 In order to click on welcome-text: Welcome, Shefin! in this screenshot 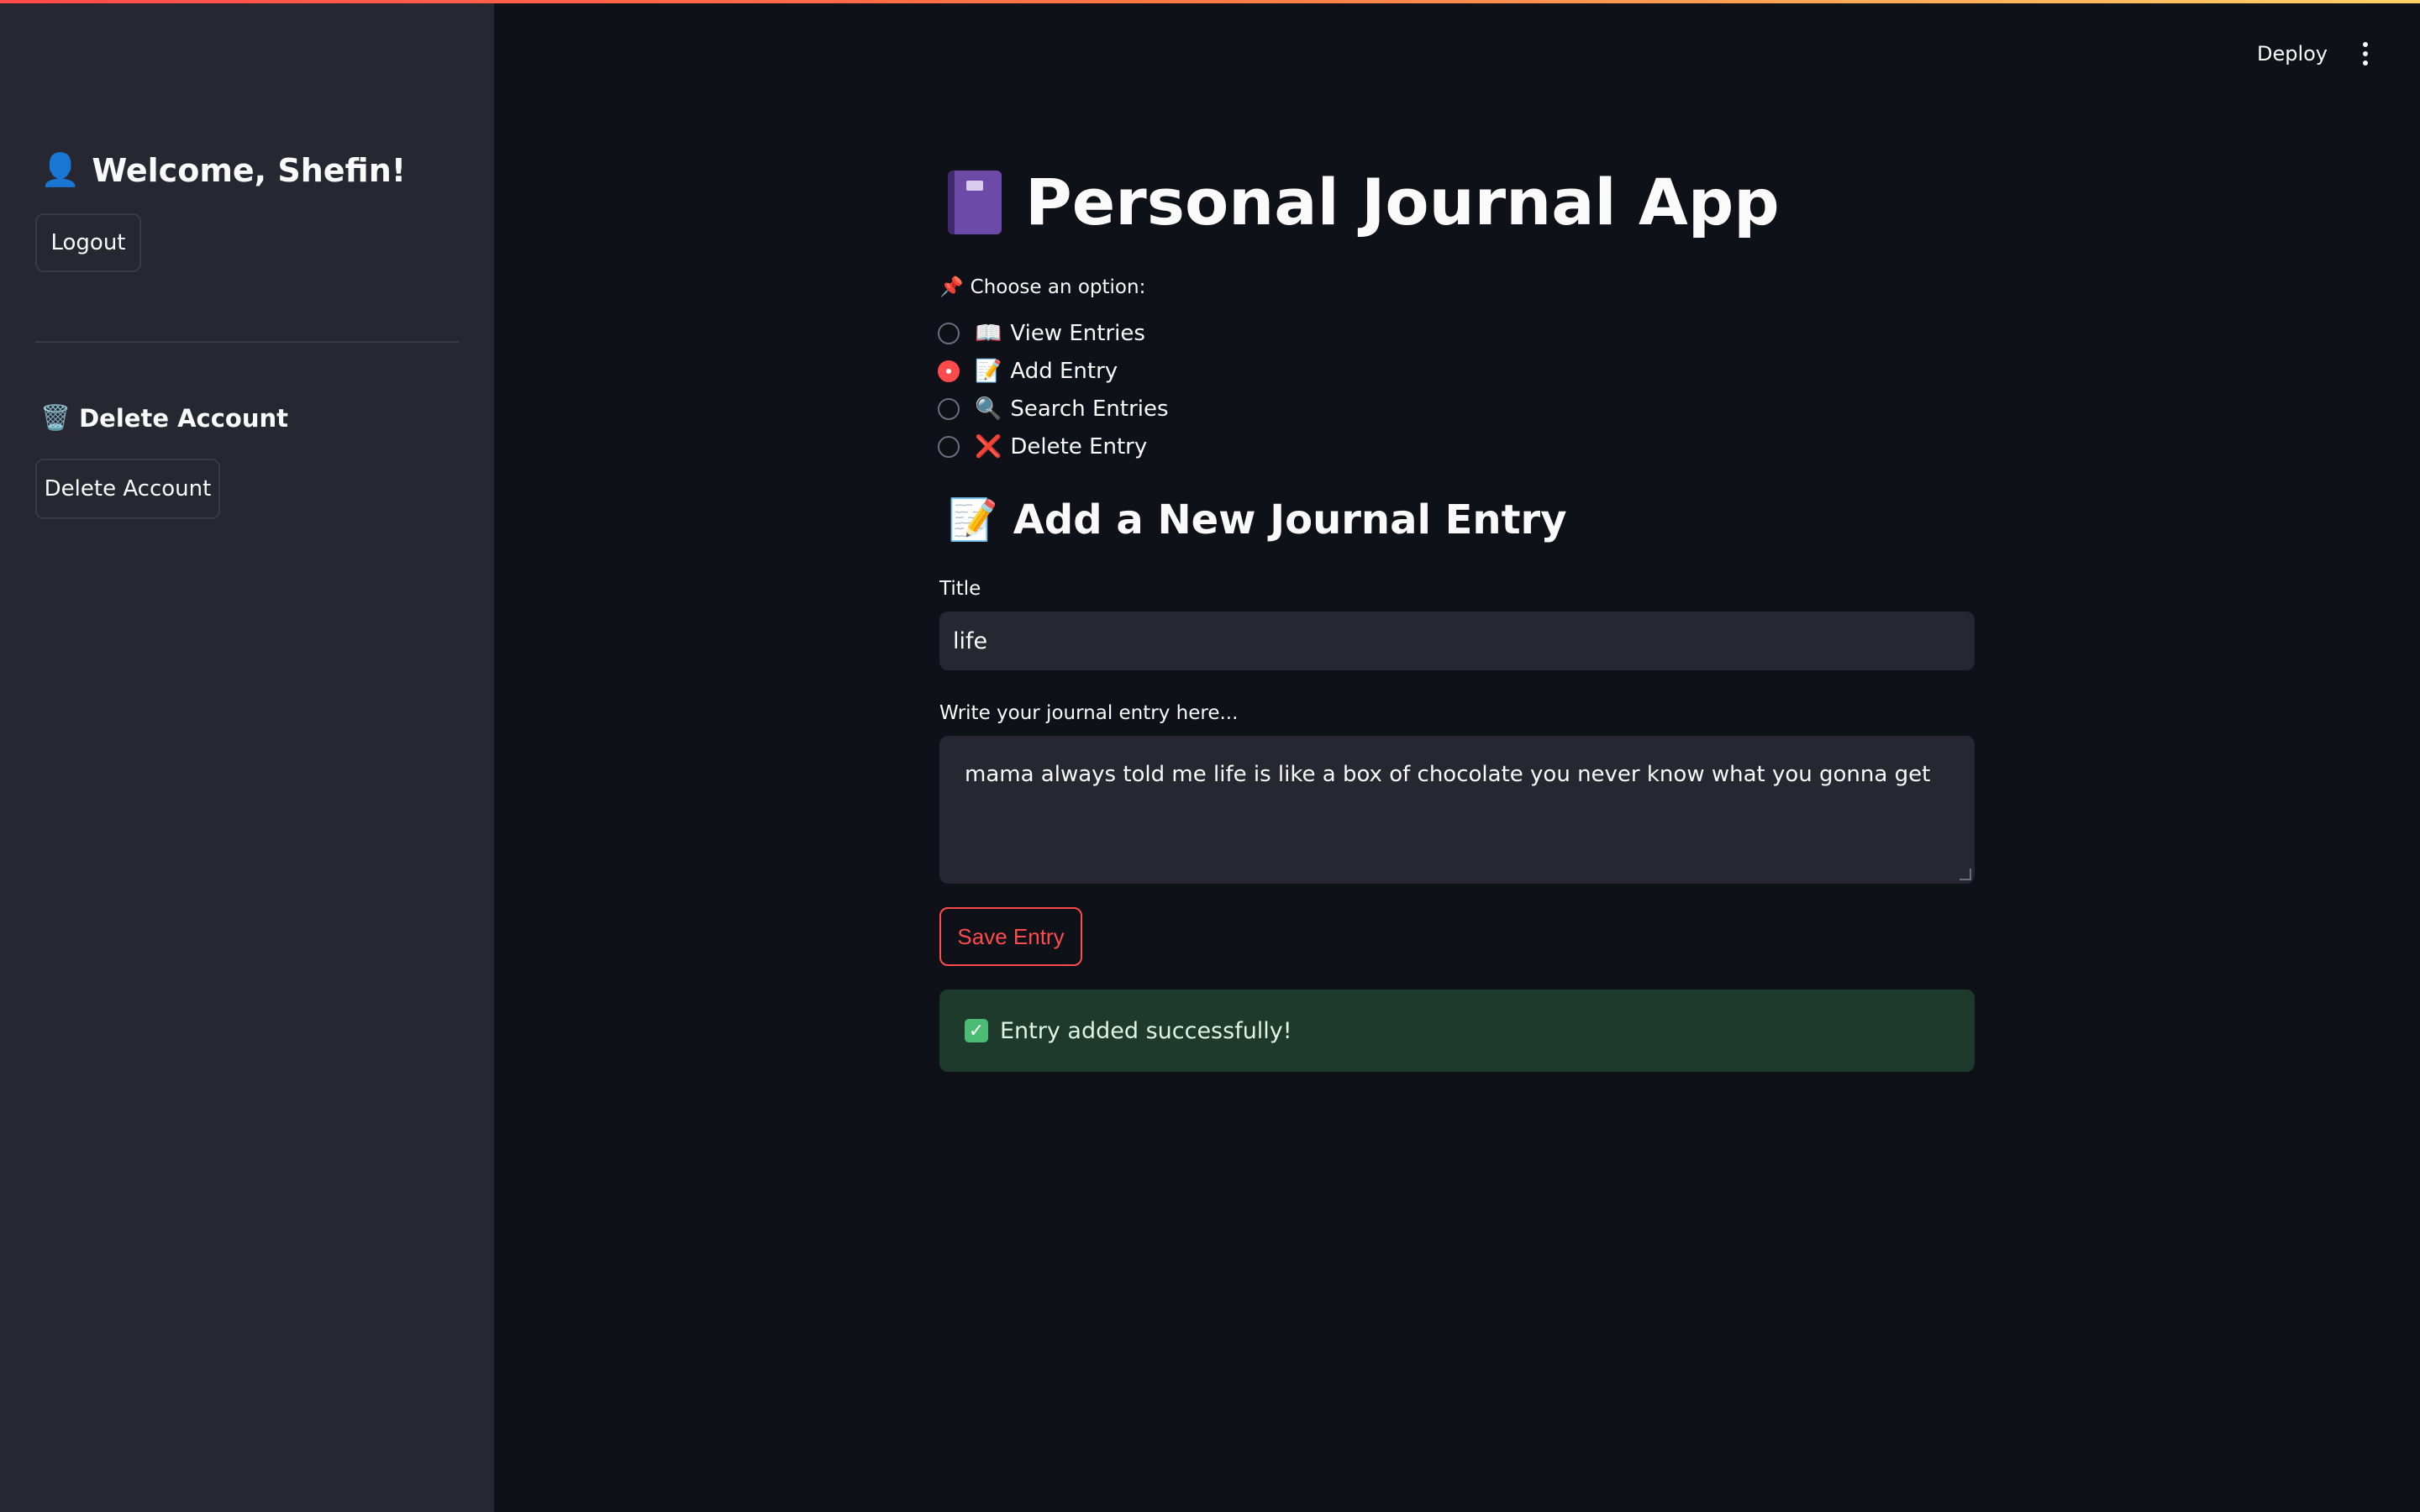, I will do `click(249, 170)`.